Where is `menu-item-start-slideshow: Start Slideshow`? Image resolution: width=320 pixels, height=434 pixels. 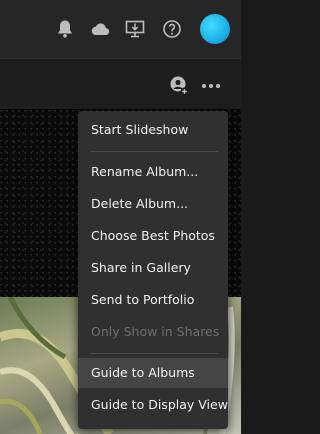 menu-item-start-slideshow: Start Slideshow is located at coordinates (153, 130).